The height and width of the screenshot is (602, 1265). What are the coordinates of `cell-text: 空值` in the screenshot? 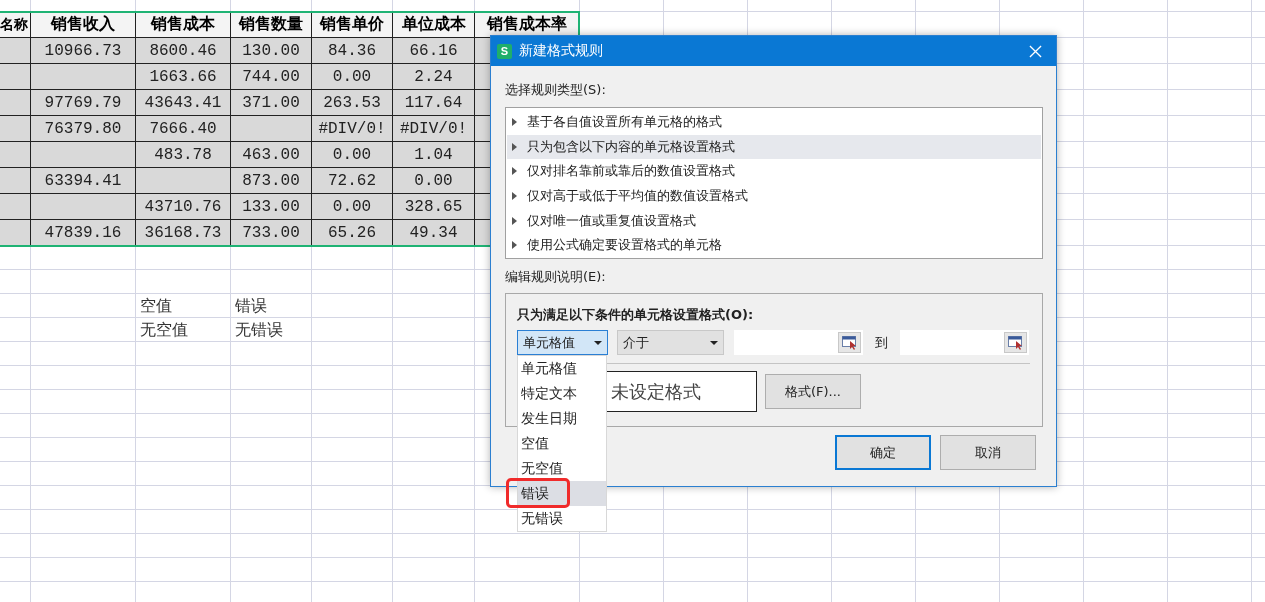 It's located at (156, 306).